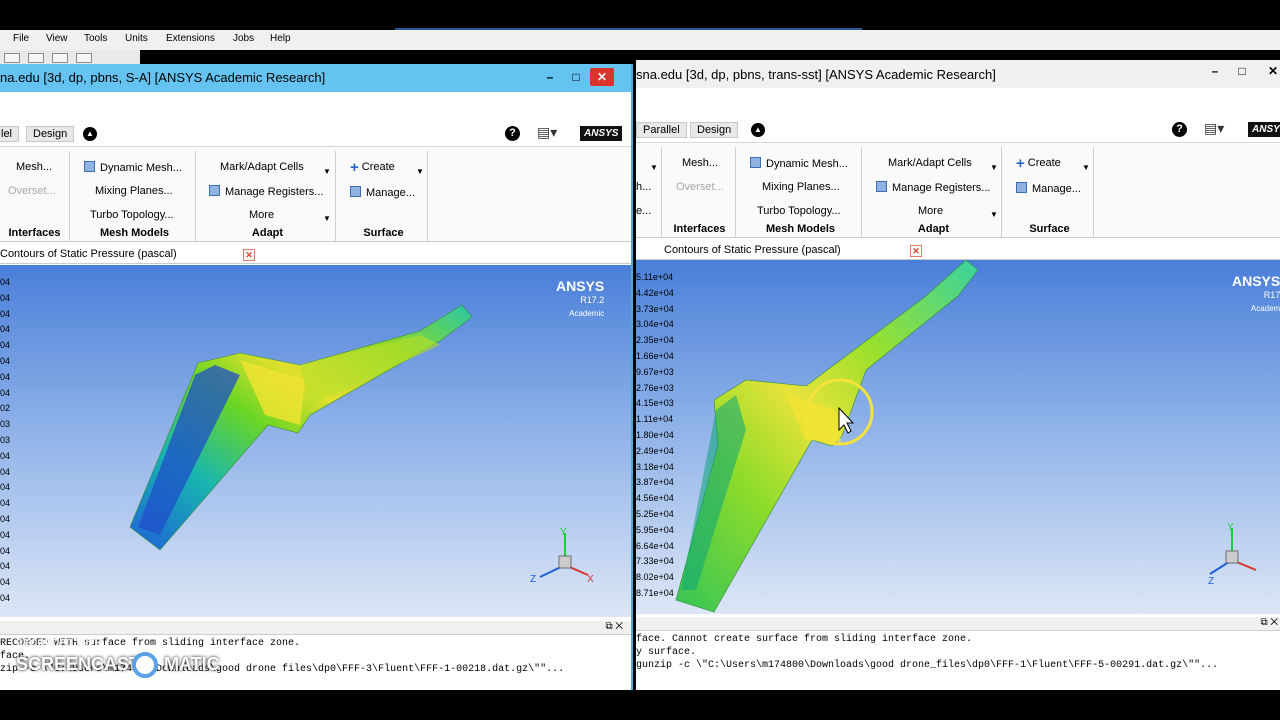 Image resolution: width=1280 pixels, height=720 pixels. Describe the element at coordinates (533, 579) in the screenshot. I see `svg-text: Z` at that location.